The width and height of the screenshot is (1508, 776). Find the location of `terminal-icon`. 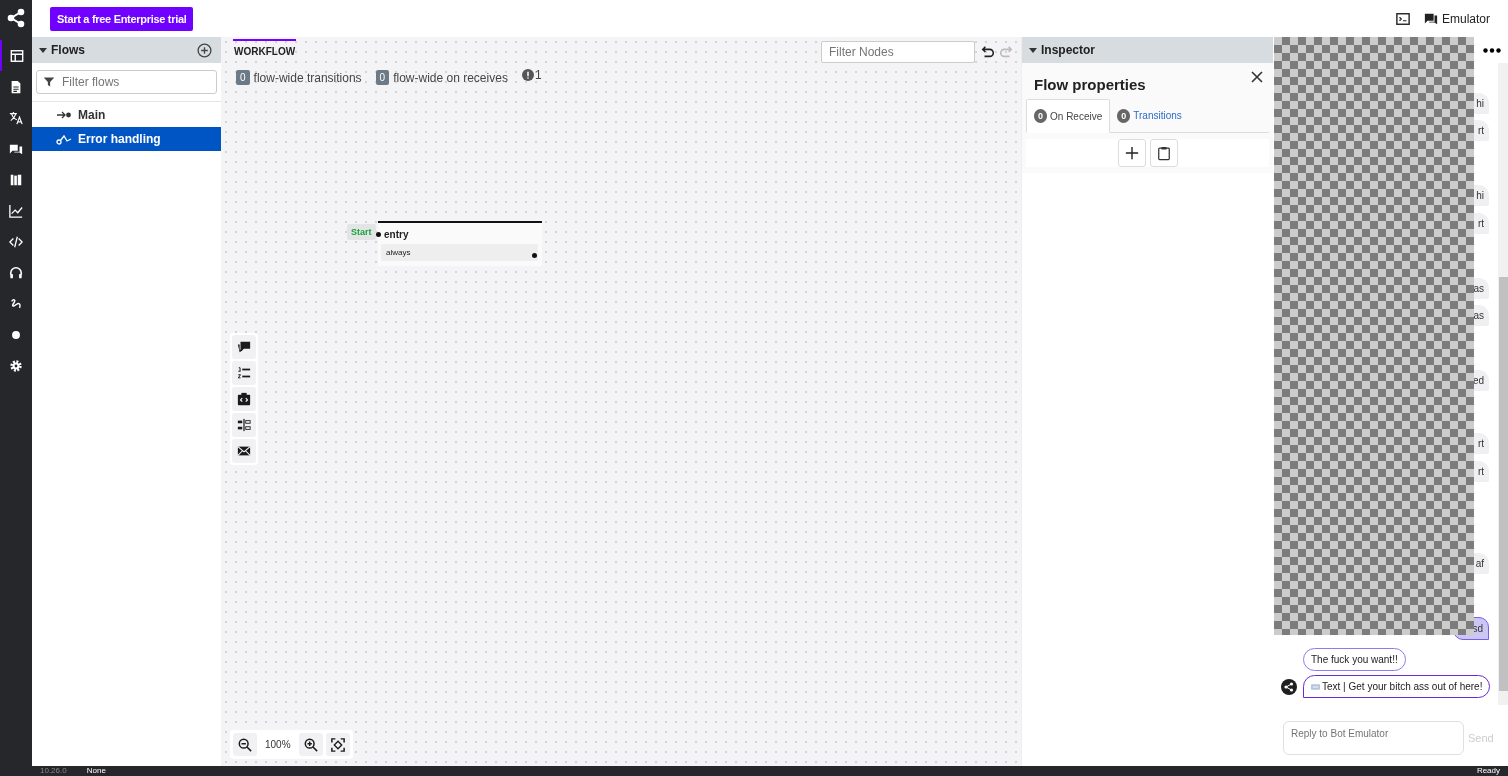

terminal-icon is located at coordinates (1402, 18).